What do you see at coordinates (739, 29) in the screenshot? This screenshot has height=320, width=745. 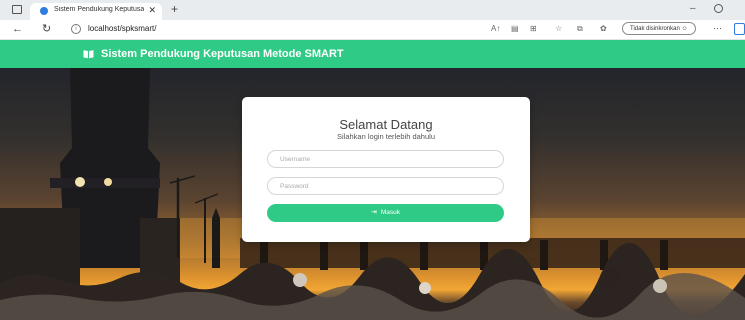 I see `sidebar-toggle-icon` at bounding box center [739, 29].